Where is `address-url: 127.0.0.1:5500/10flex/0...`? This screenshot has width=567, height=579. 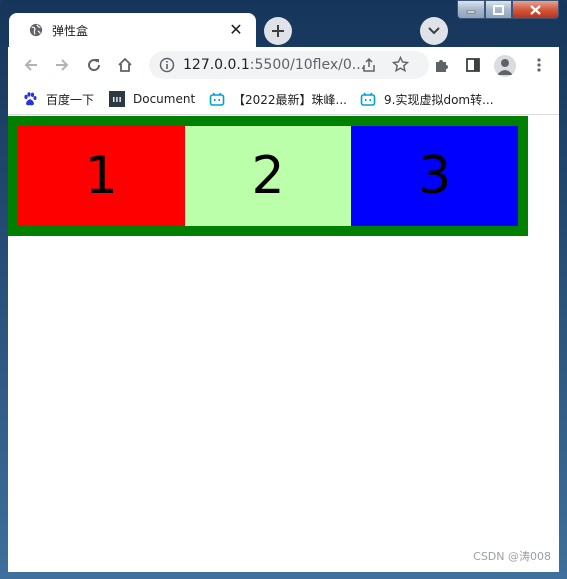
address-url: 127.0.0.1:5500/10flex/0... is located at coordinates (274, 65).